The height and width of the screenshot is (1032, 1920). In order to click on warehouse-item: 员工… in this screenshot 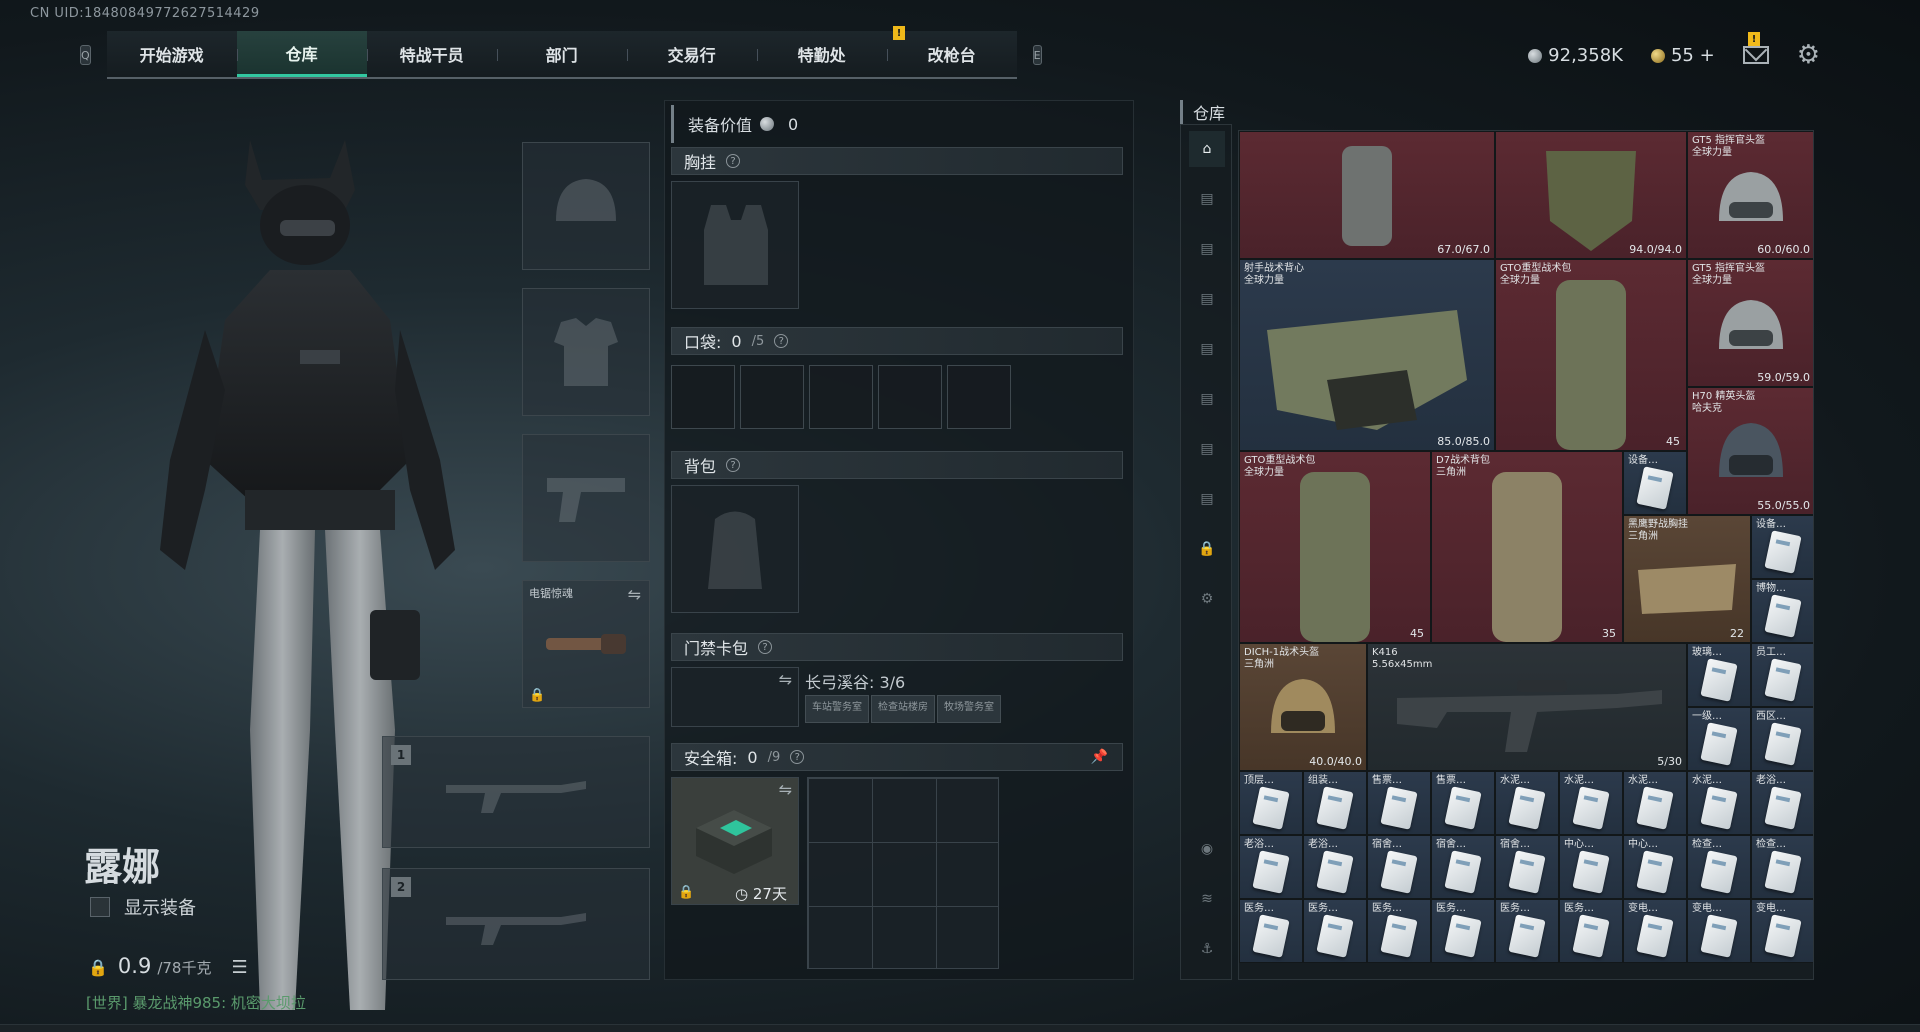, I will do `click(1782, 675)`.